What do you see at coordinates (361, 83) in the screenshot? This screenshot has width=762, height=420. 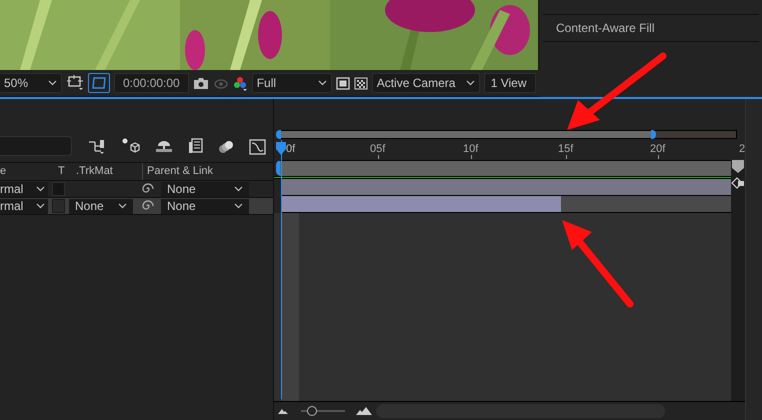 I see `transparency-grid-icon` at bounding box center [361, 83].